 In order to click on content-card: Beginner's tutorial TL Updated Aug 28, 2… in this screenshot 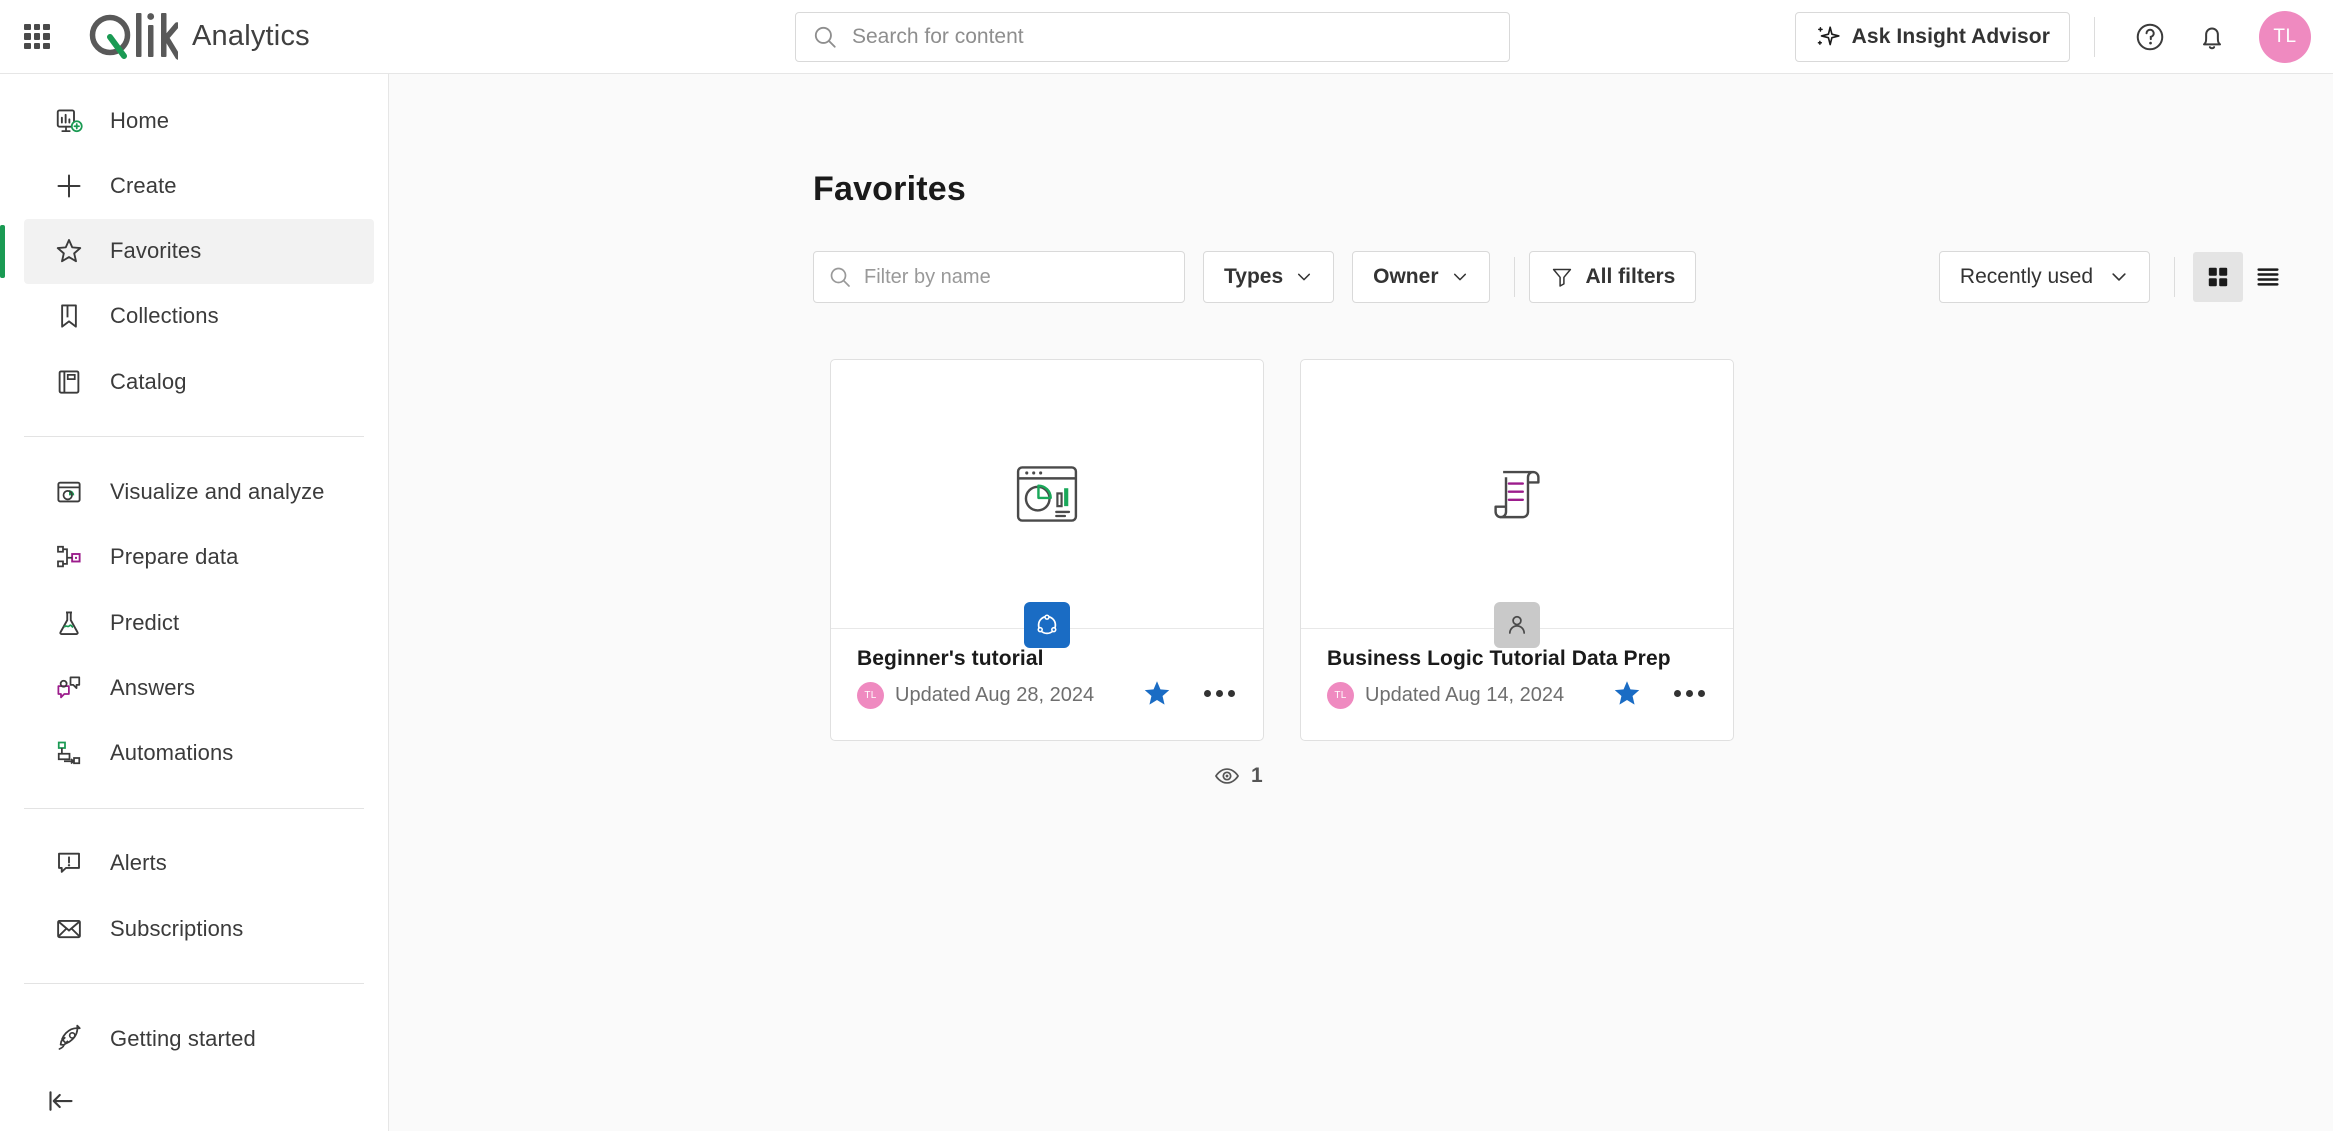, I will do `click(1047, 550)`.